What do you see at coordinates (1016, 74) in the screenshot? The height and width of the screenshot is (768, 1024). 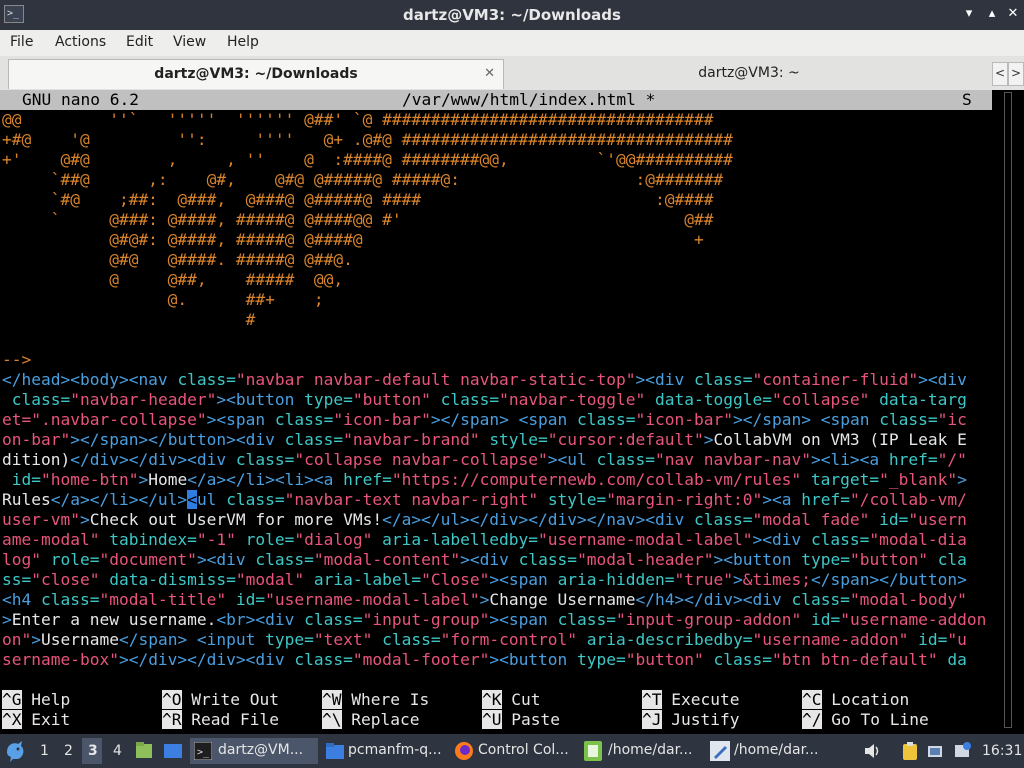 I see `tab-next-button: >` at bounding box center [1016, 74].